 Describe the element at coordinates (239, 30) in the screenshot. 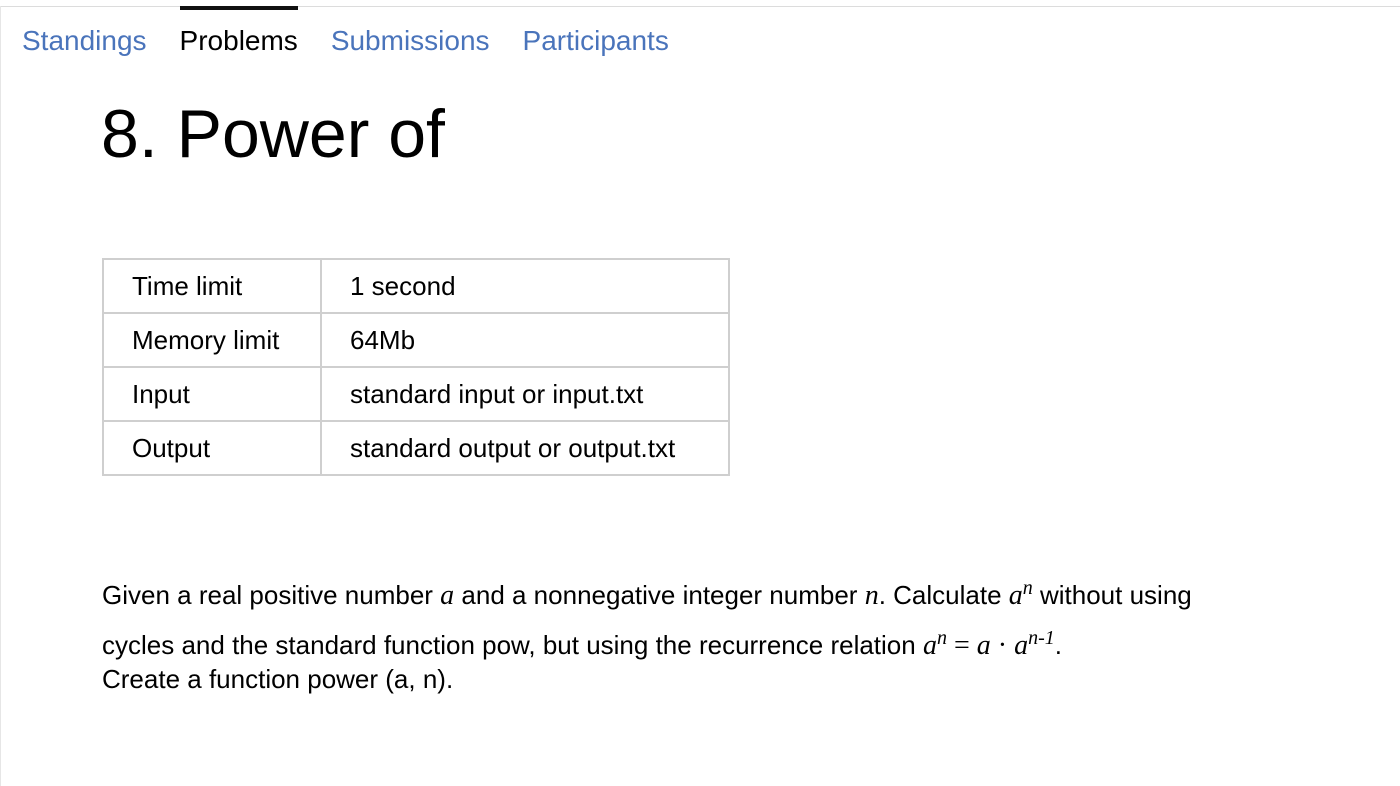

I see `tab-problems: Problems` at that location.